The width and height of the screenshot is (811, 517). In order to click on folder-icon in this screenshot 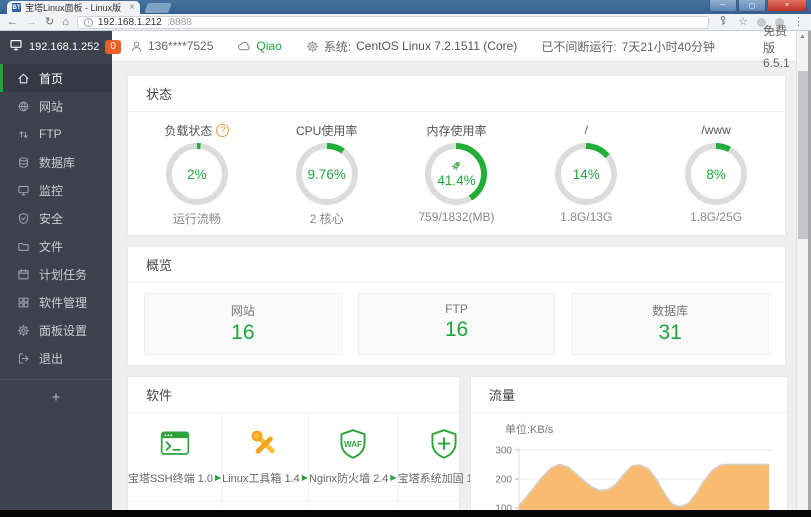, I will do `click(23, 246)`.